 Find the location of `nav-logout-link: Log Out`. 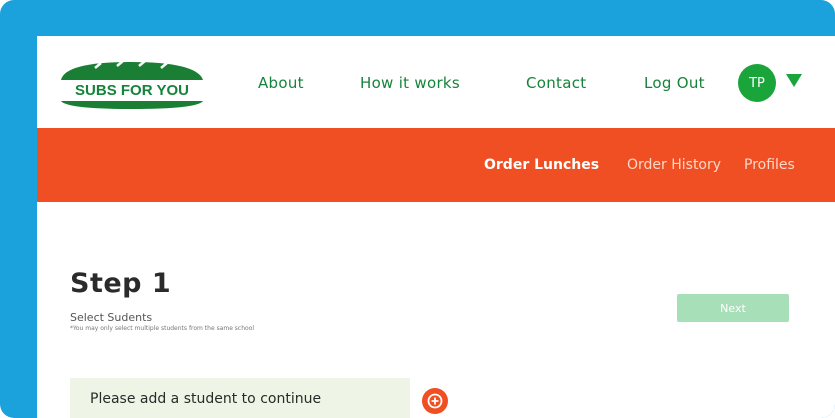

nav-logout-link: Log Out is located at coordinates (674, 83).